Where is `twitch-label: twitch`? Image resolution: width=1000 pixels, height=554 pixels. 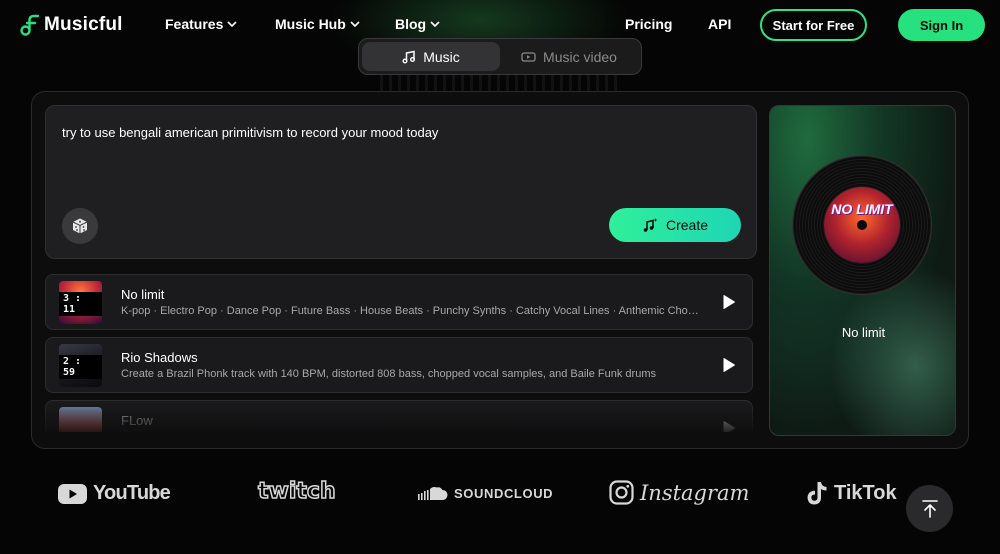
twitch-label: twitch is located at coordinates (296, 491).